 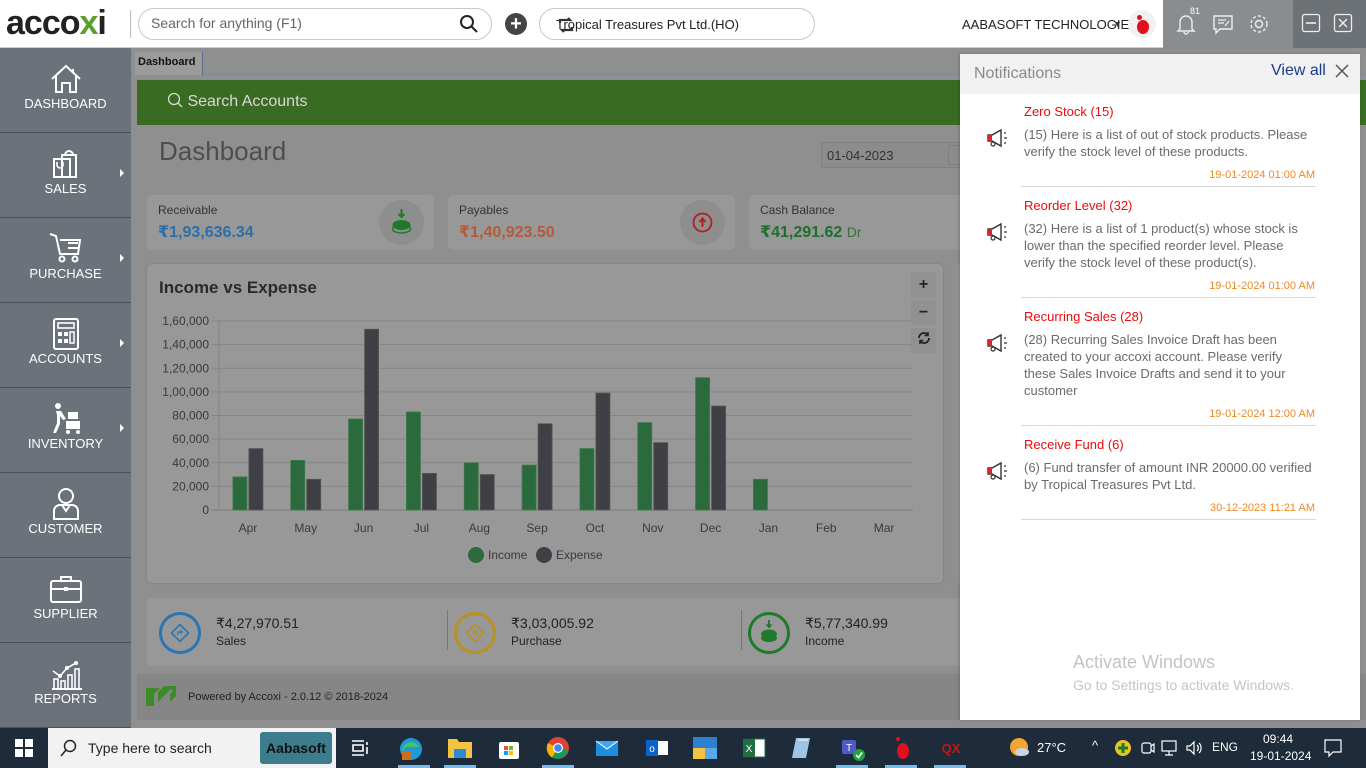 What do you see at coordinates (65, 175) in the screenshot?
I see `sidebar-item-sales: SALES` at bounding box center [65, 175].